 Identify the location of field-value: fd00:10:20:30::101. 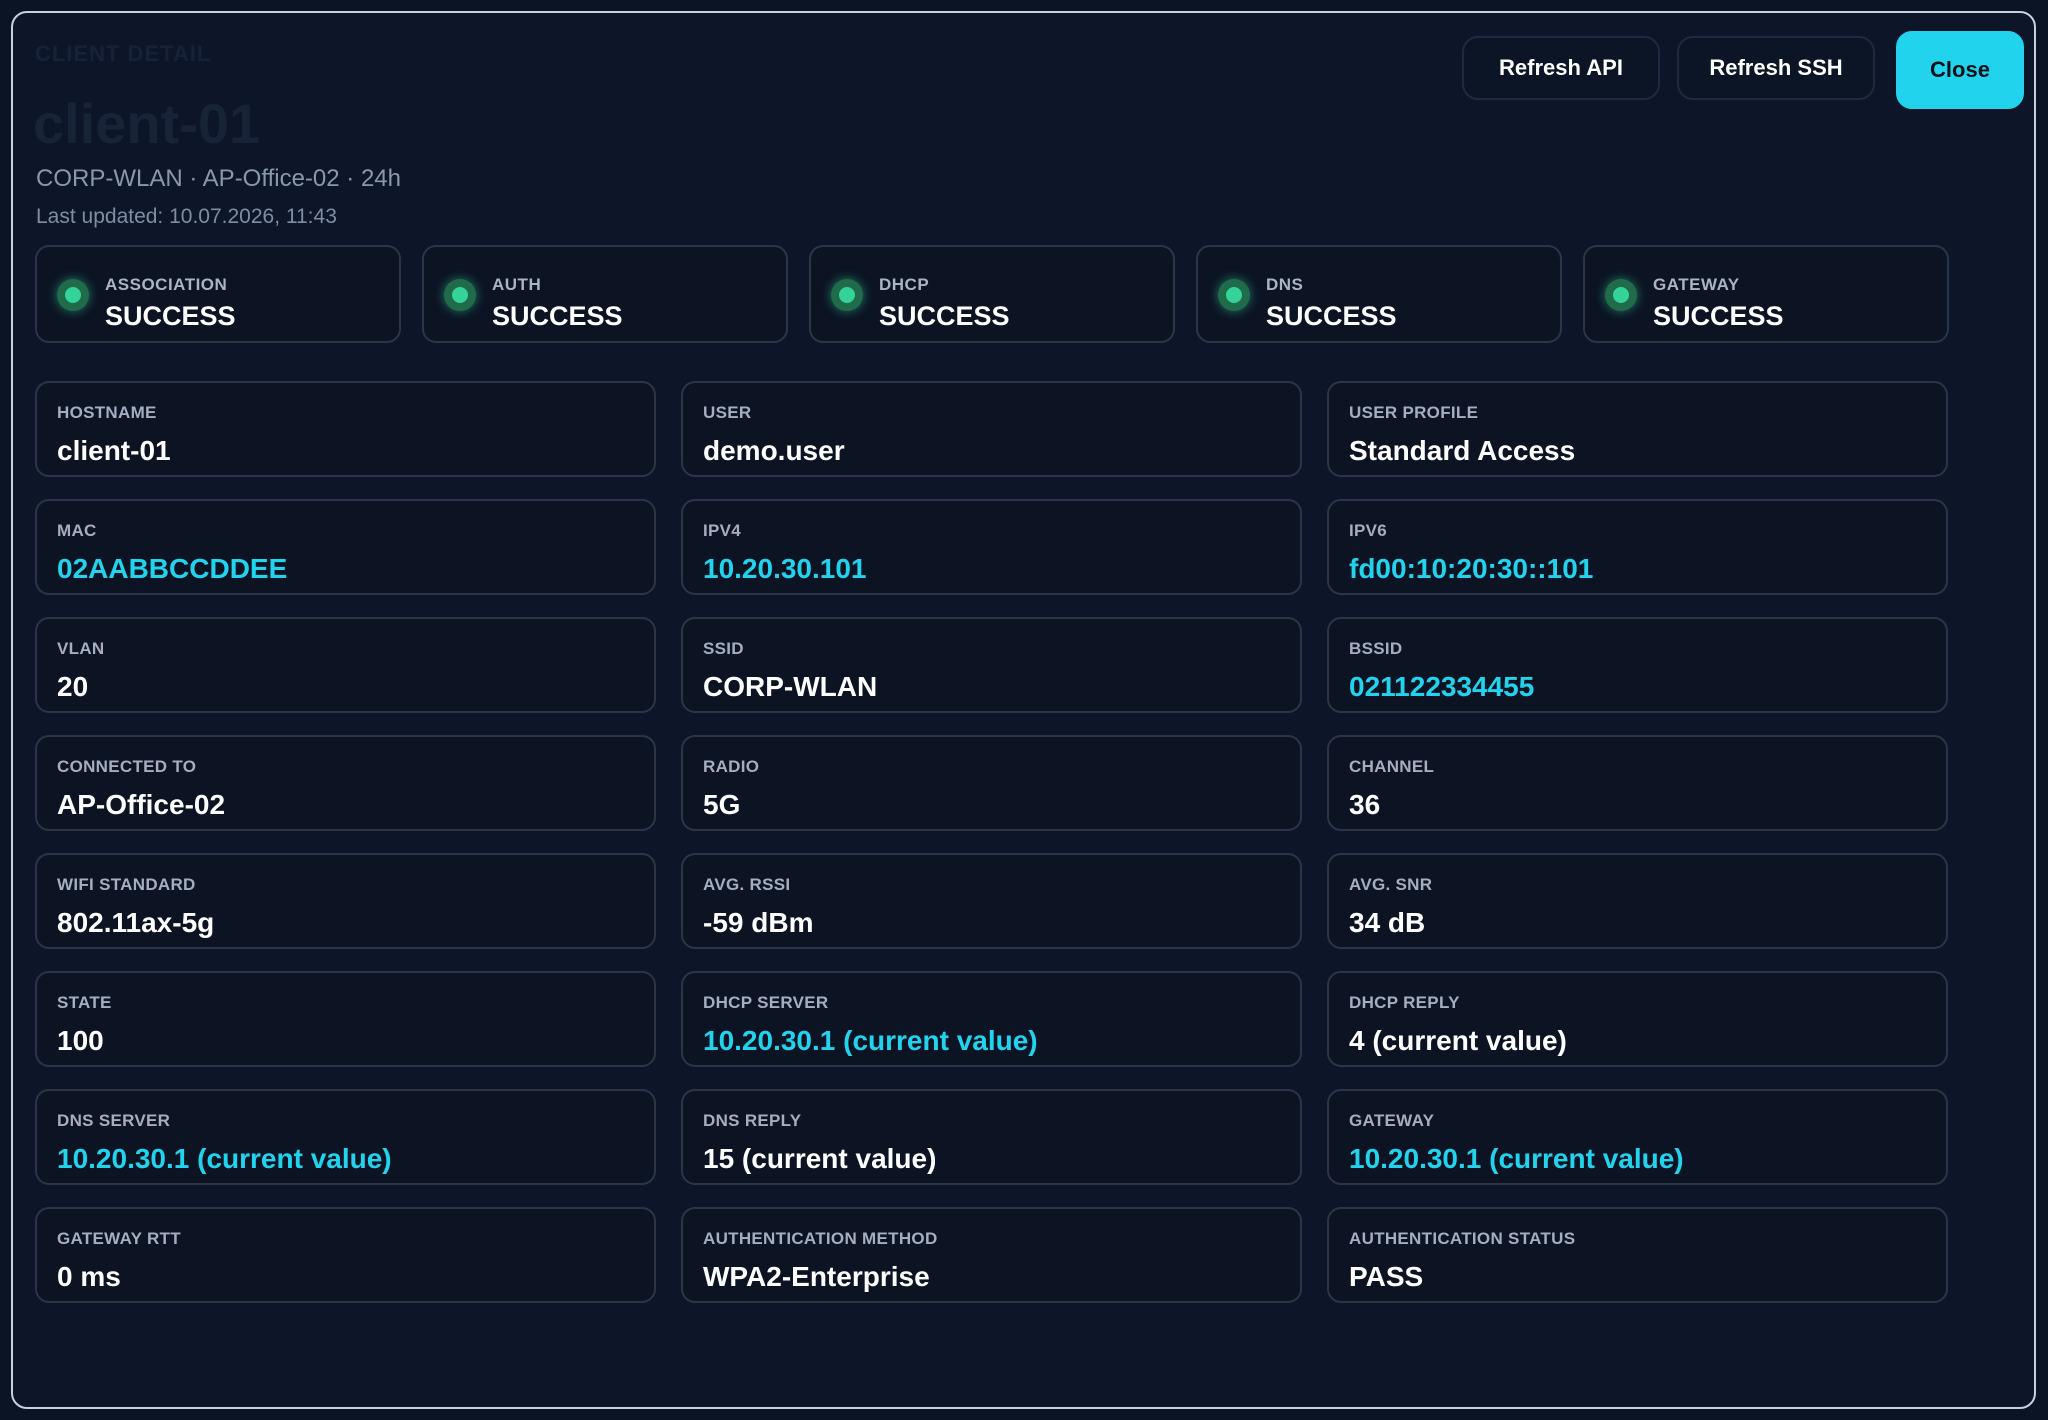
(1471, 568).